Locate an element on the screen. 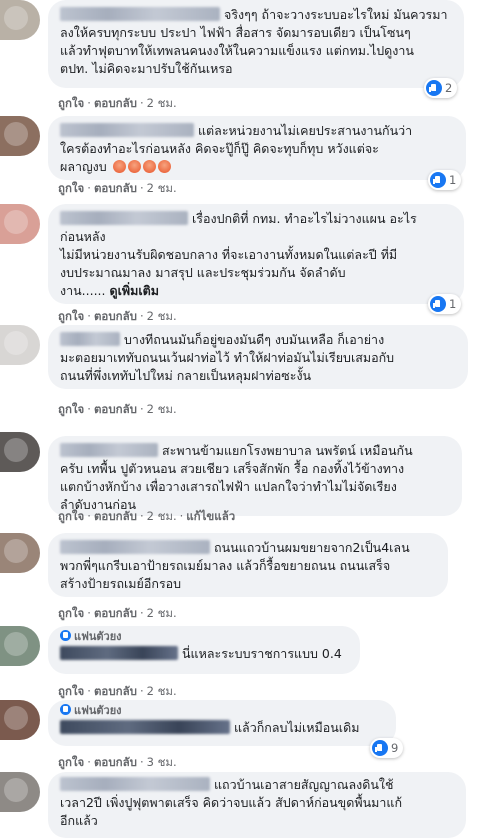 Image resolution: width=480 pixels, height=838 pixels. reaction-count: 9 is located at coordinates (387, 748).